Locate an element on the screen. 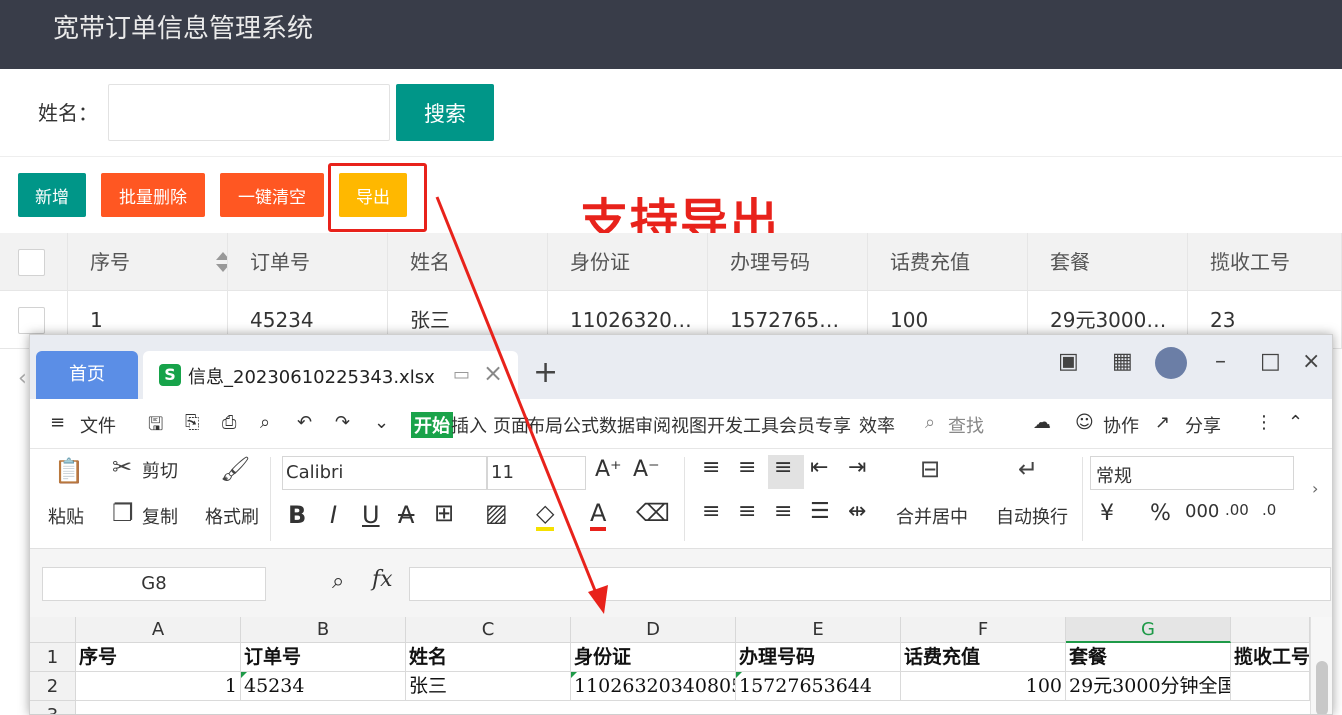  italic-icon: I is located at coordinates (333, 515).